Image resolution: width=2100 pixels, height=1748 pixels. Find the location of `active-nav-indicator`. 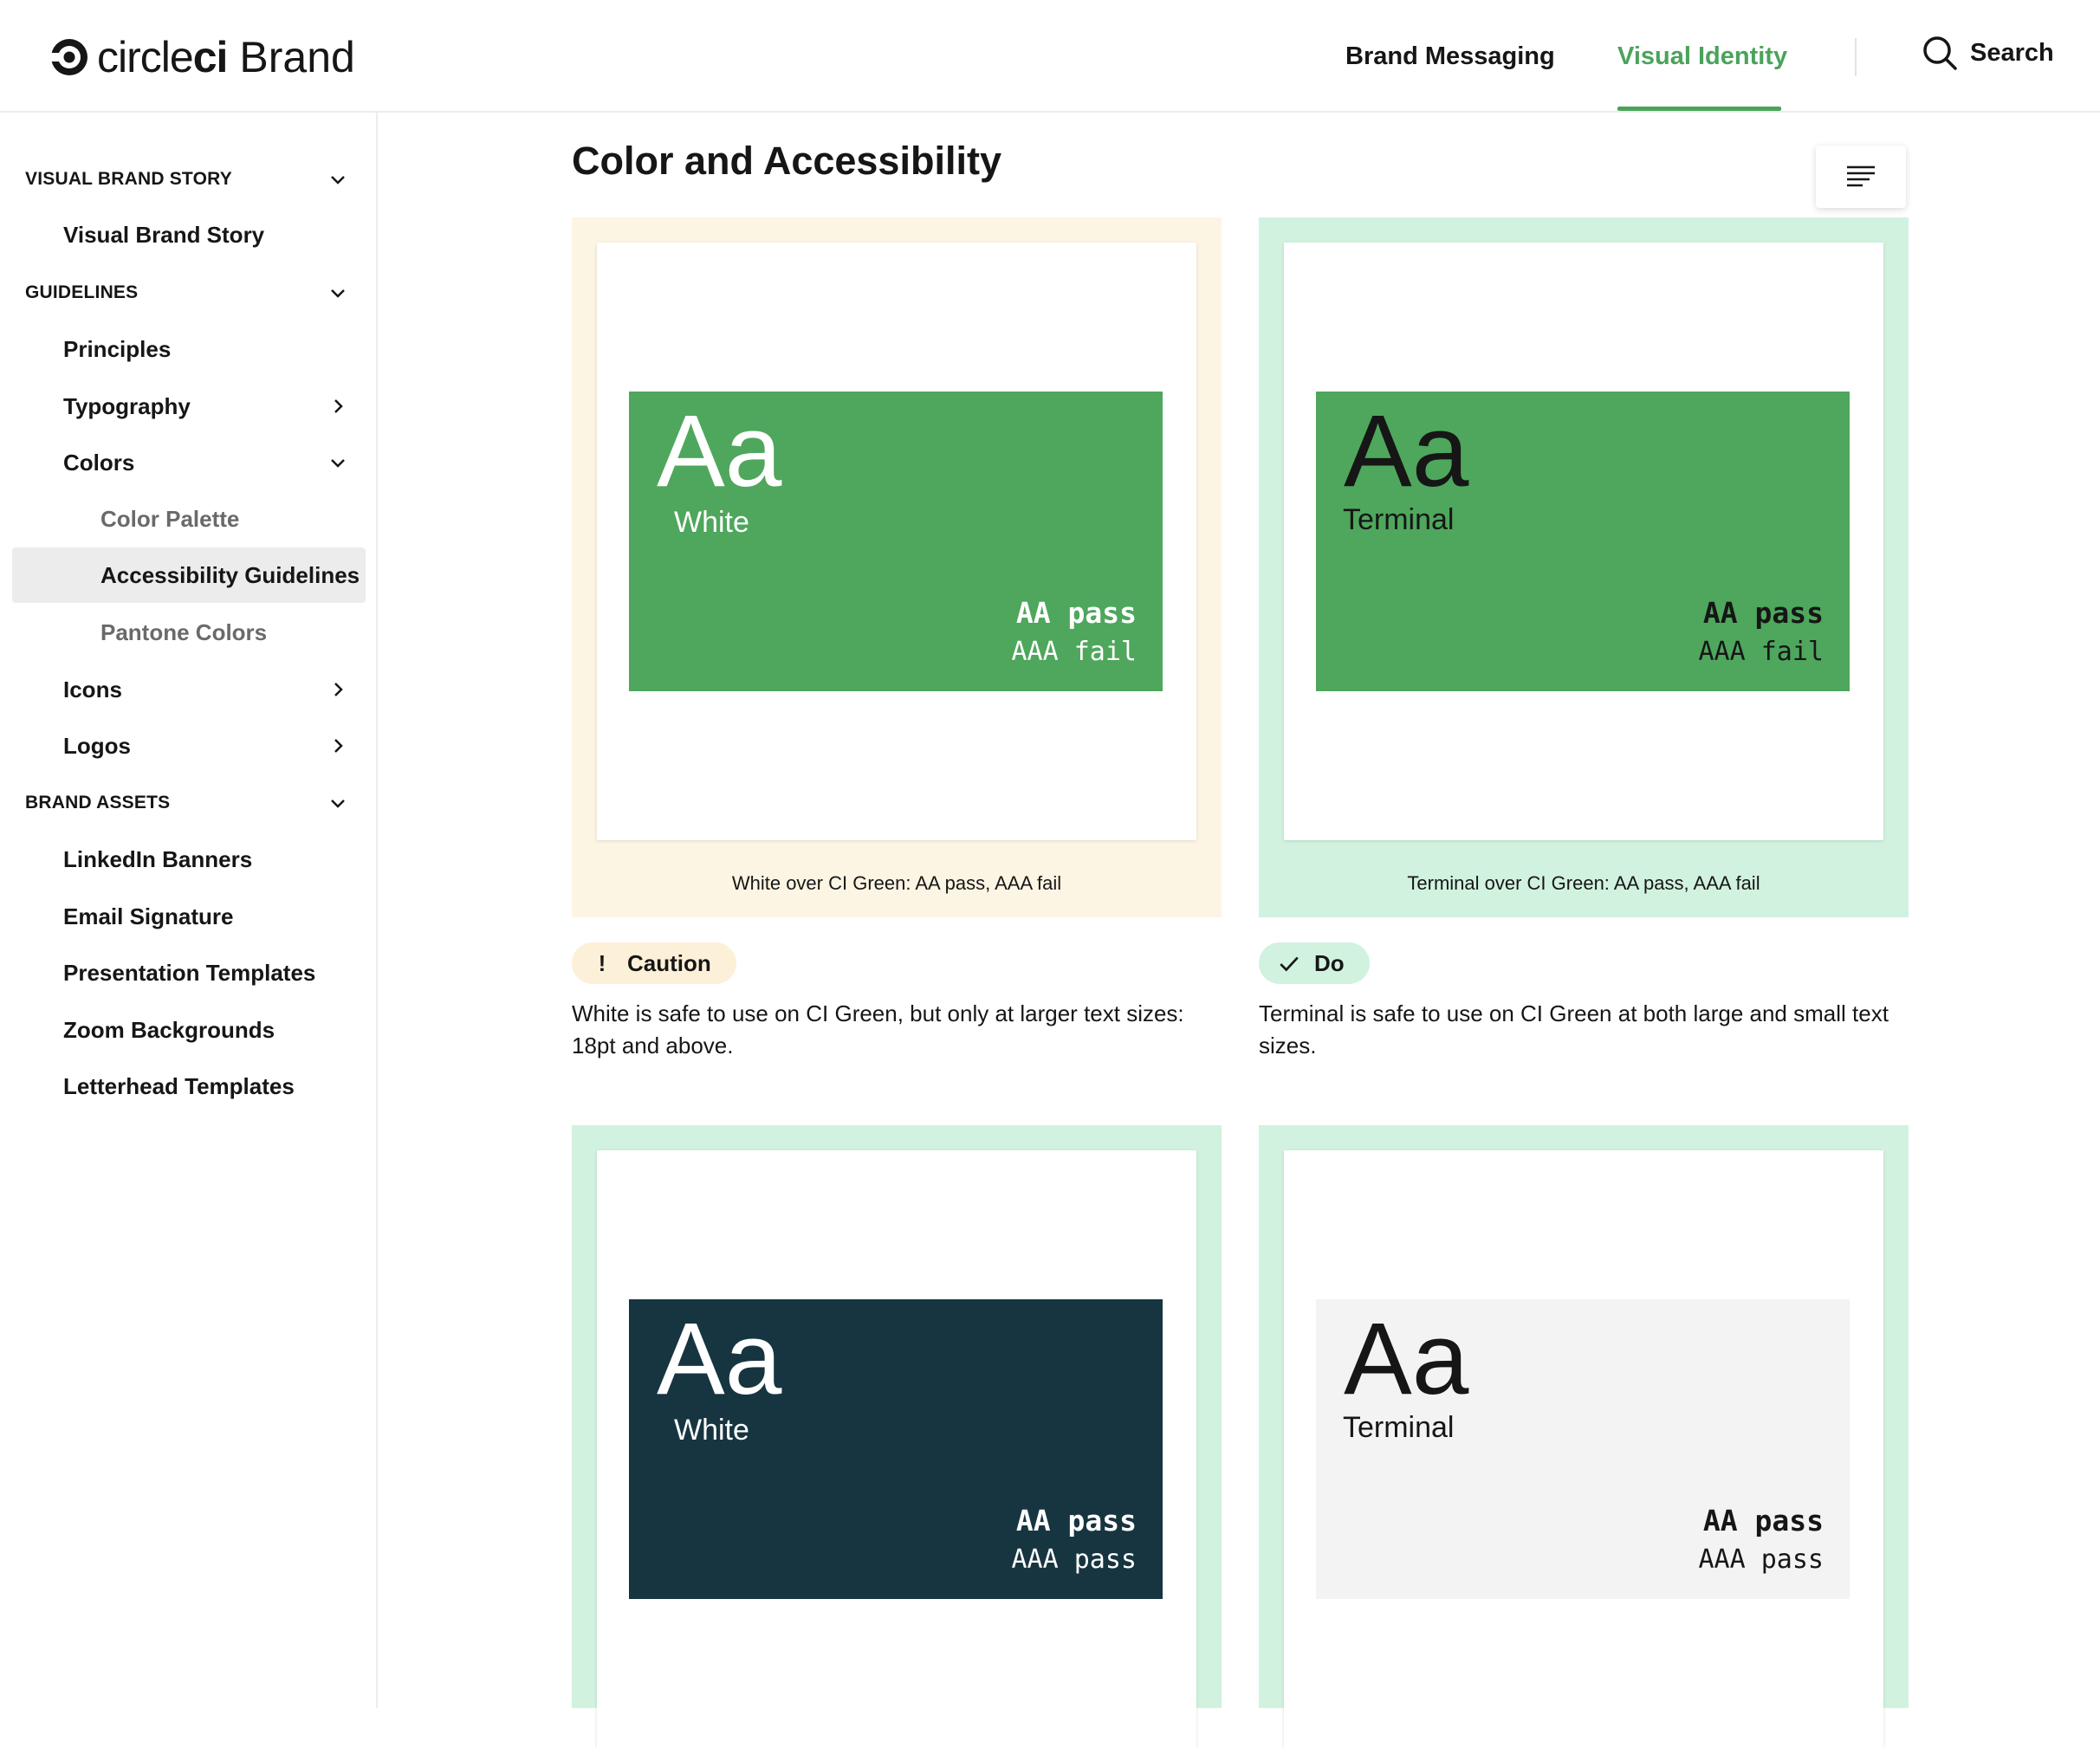

active-nav-indicator is located at coordinates (1699, 109).